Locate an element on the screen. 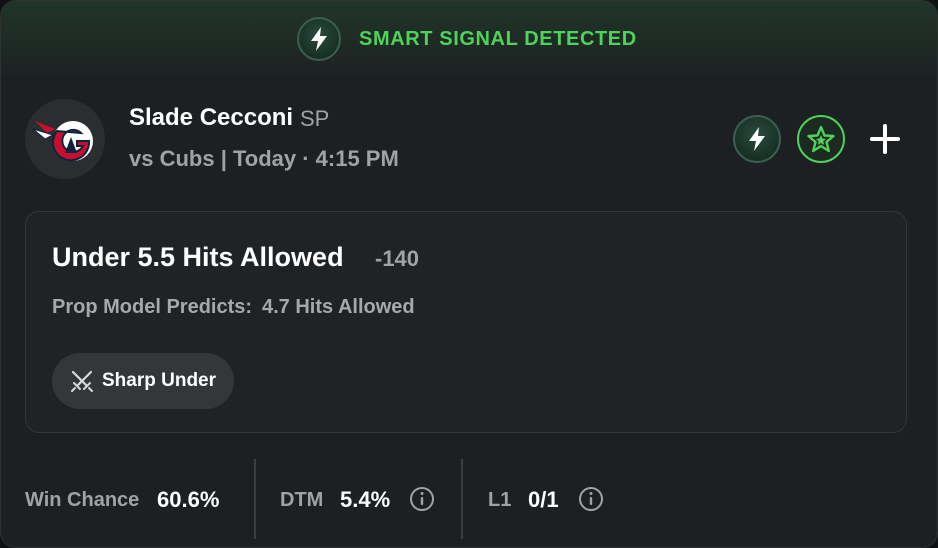 The image size is (938, 548). player-position: SP is located at coordinates (315, 118).